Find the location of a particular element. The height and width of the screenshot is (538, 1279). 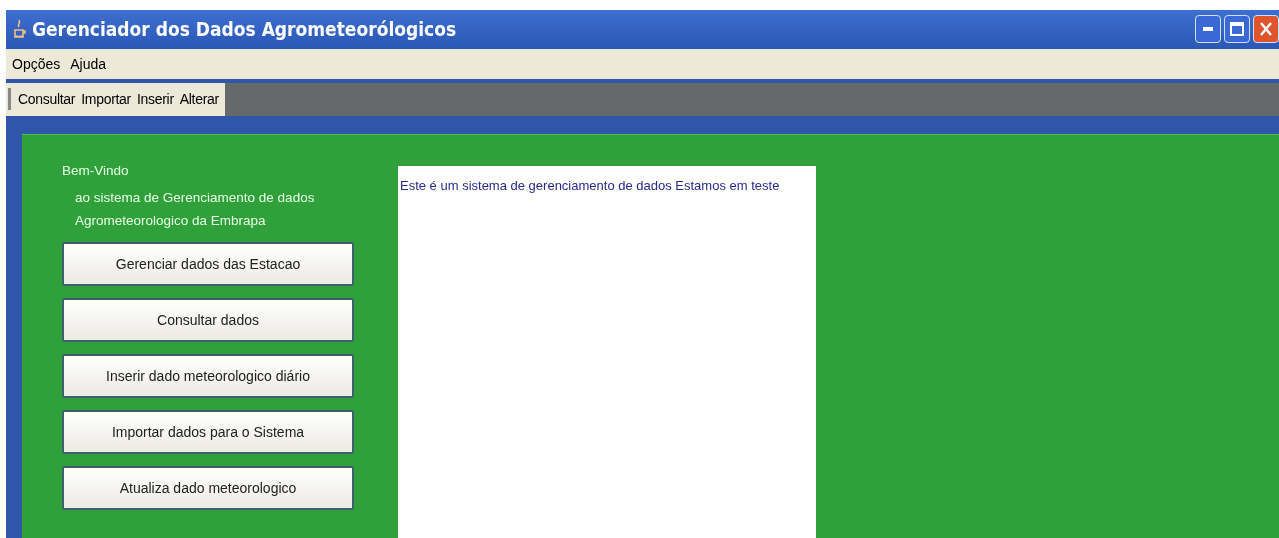

action-button: Gerenciar dados das Estacao is located at coordinates (208, 264).